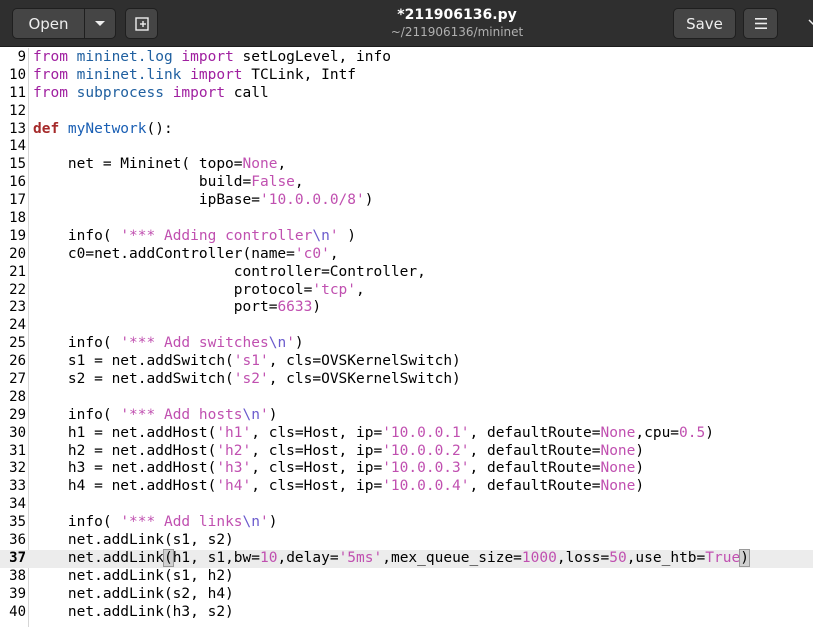 Image resolution: width=813 pixels, height=627 pixels. Describe the element at coordinates (125, 468) in the screenshot. I see `code-token: h3 = net.addHost(` at that location.